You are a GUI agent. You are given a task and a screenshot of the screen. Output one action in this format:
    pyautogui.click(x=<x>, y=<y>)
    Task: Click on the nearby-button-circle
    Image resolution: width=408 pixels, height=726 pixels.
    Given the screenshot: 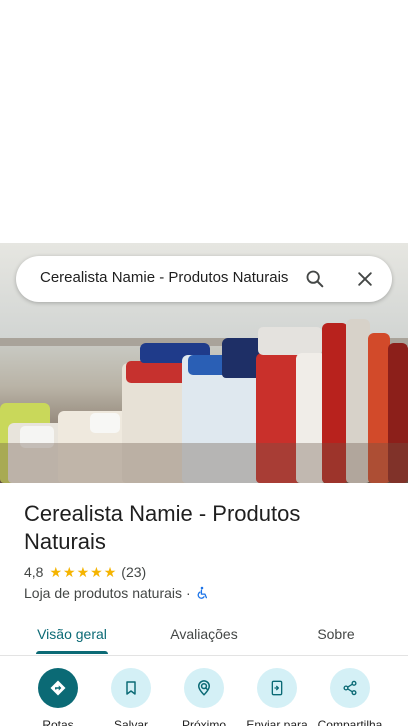 What is the action you would take?
    pyautogui.click(x=204, y=688)
    